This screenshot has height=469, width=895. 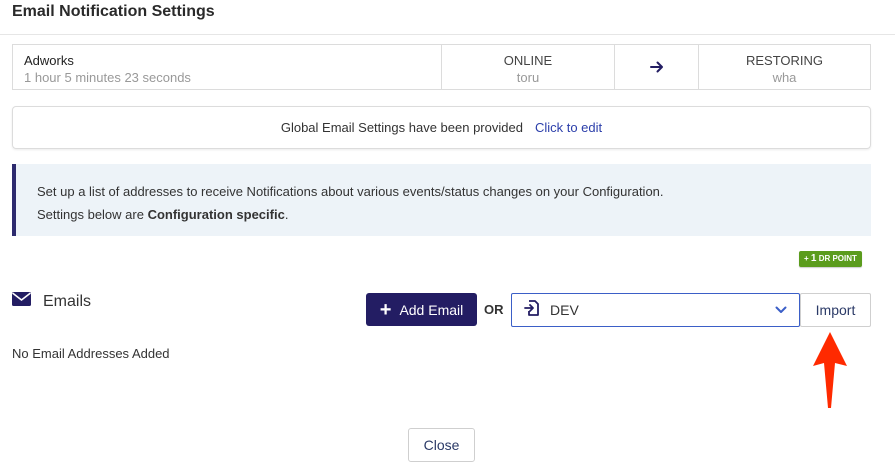 What do you see at coordinates (401, 127) in the screenshot?
I see `global-settings-text: Global Email Settings have been provided` at bounding box center [401, 127].